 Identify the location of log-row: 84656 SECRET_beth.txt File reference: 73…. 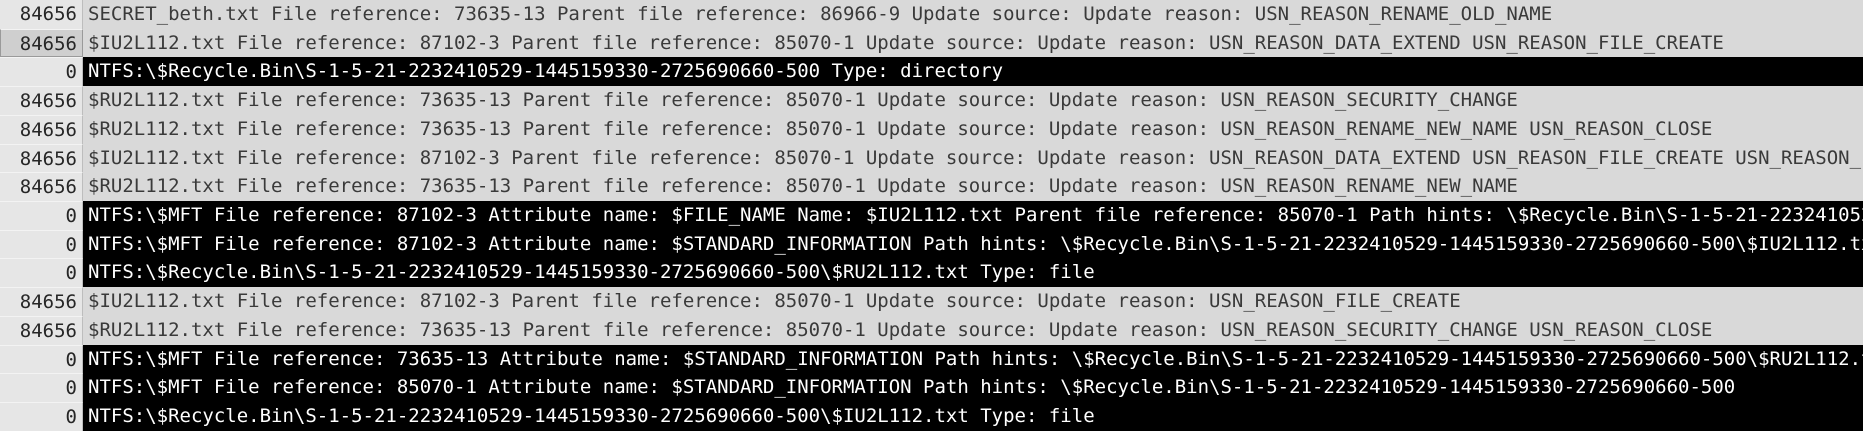
(931, 14).